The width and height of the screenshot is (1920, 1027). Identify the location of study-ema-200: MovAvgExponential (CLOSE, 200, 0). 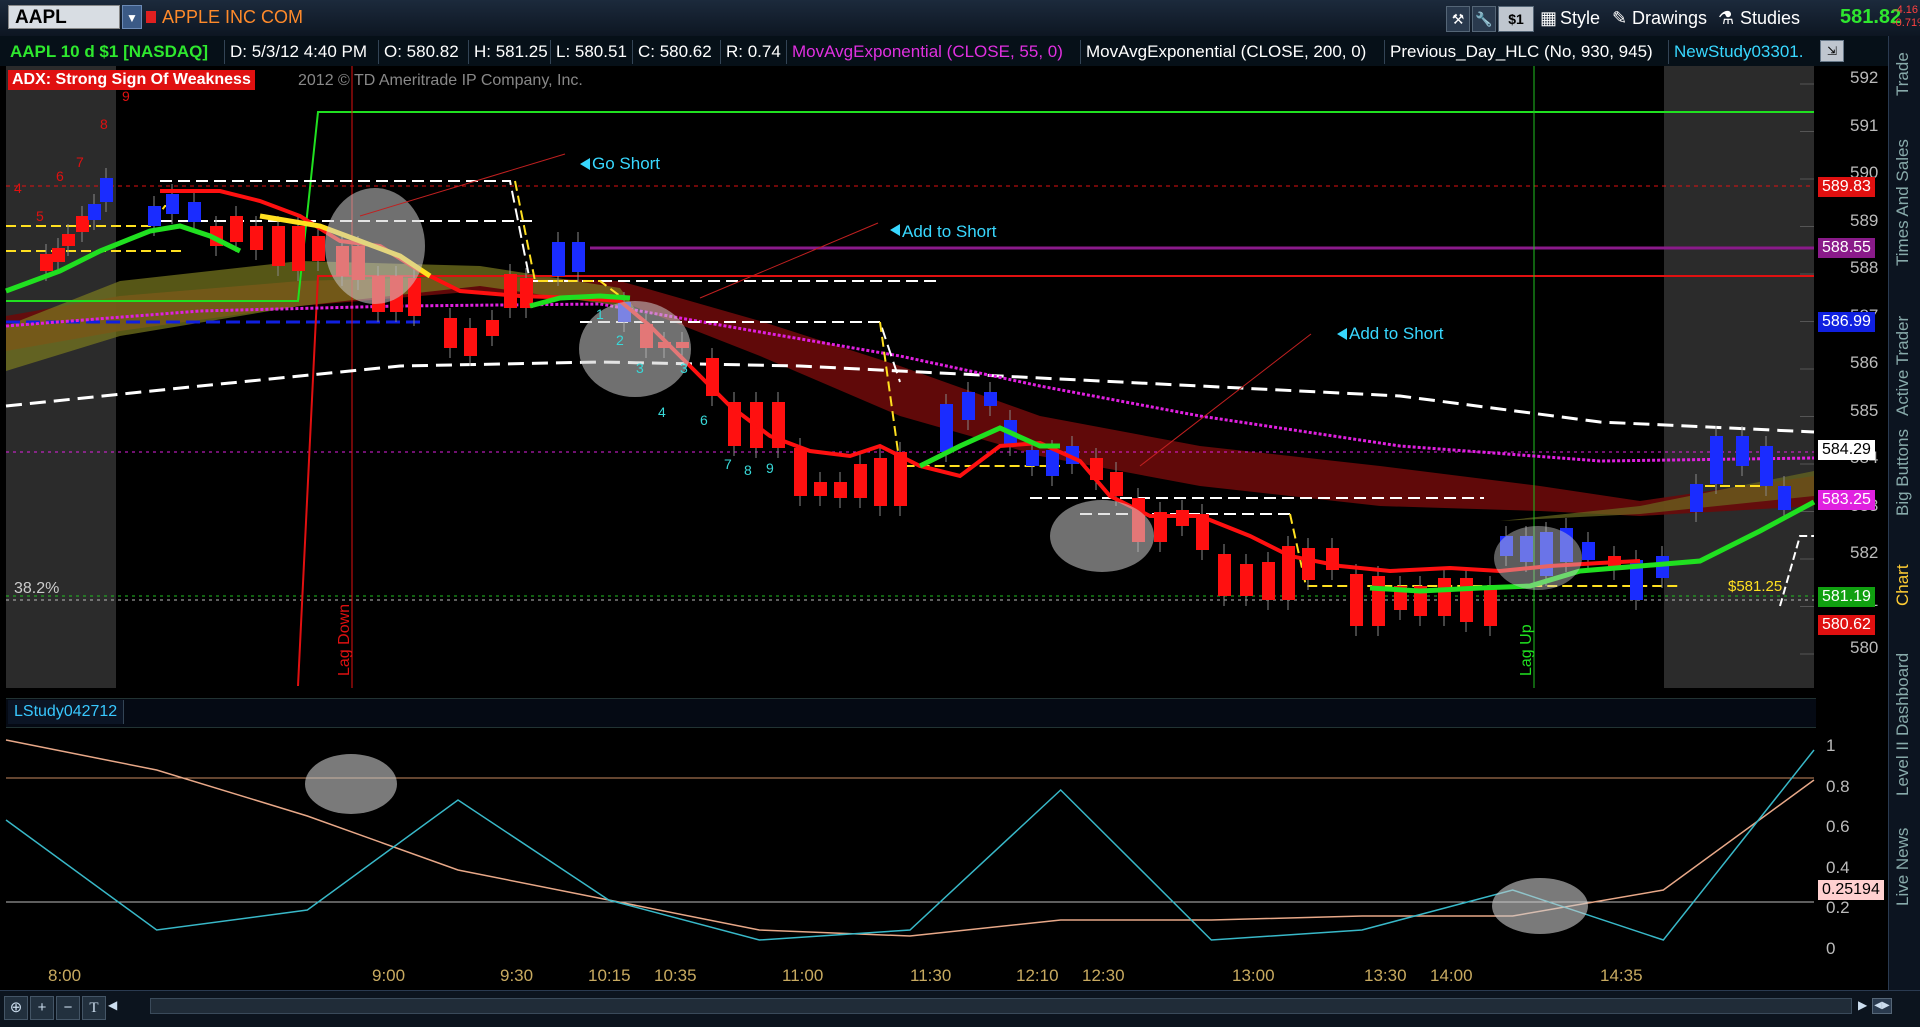
(1226, 52).